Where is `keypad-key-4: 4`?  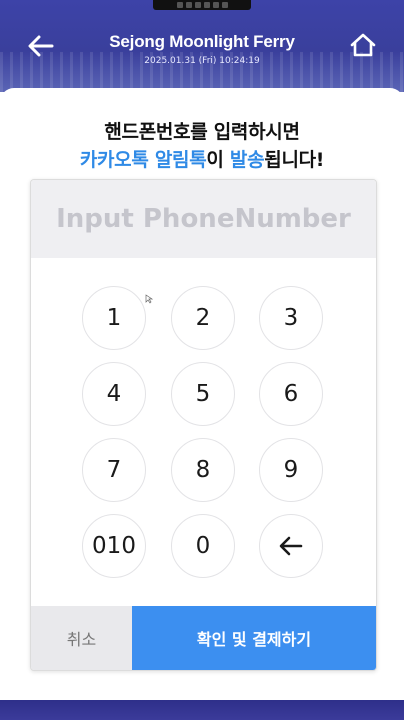
keypad-key-4: 4 is located at coordinates (114, 394).